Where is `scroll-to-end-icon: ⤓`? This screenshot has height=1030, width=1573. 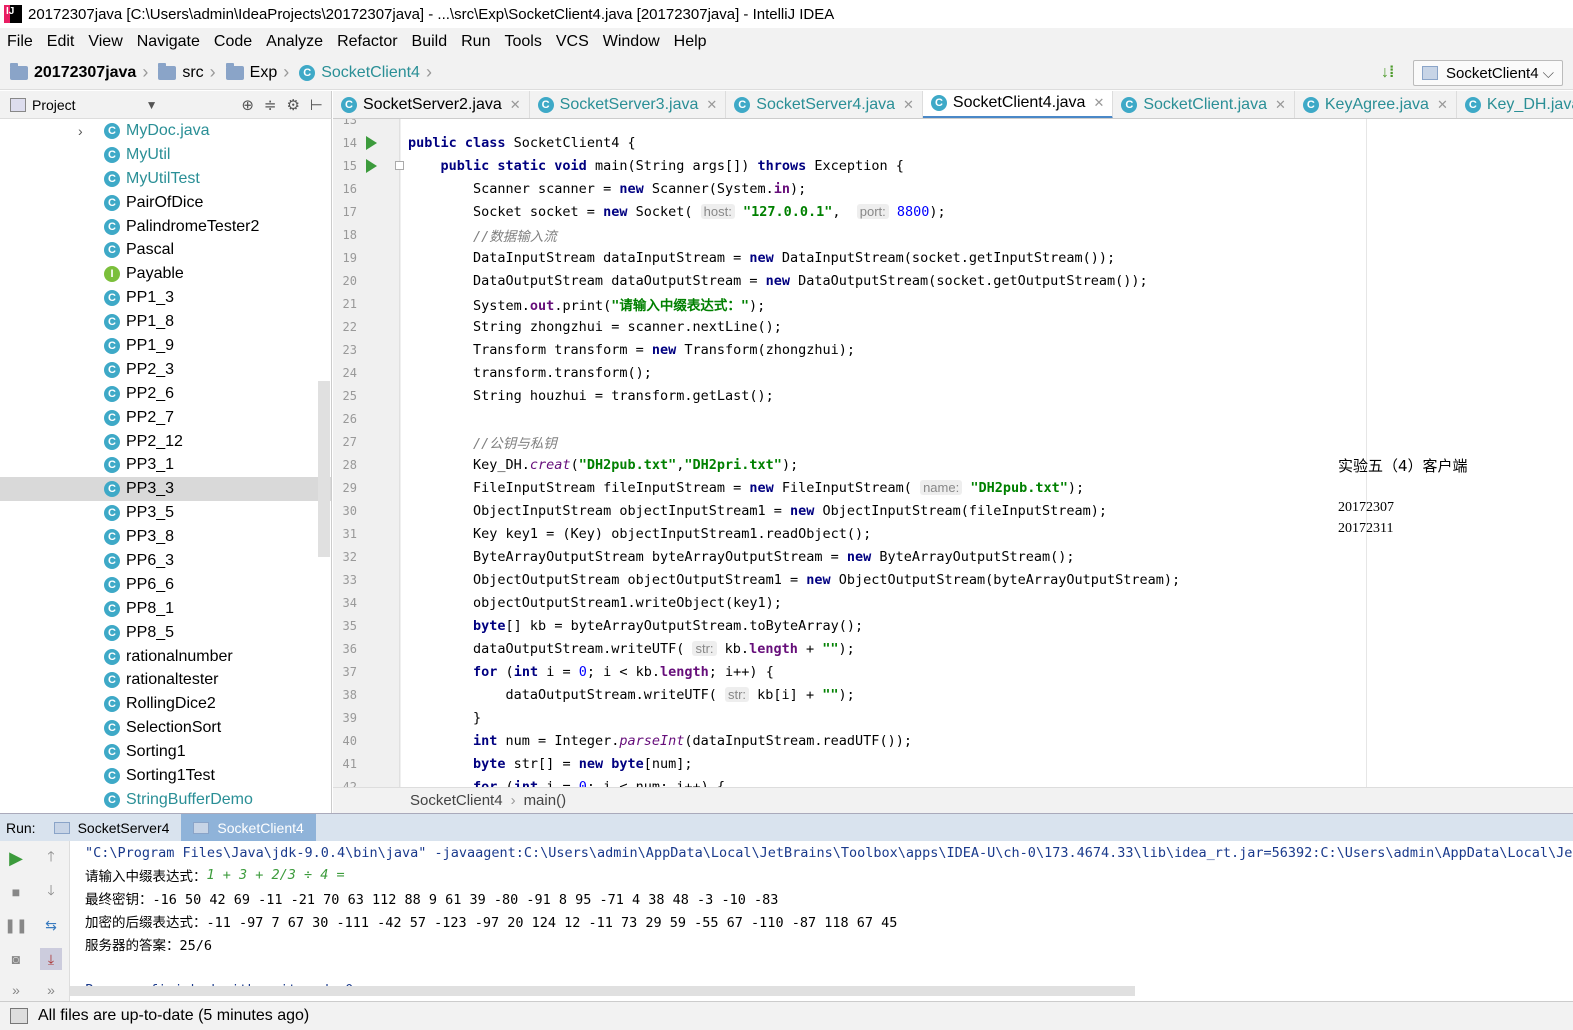 scroll-to-end-icon: ⤓ is located at coordinates (51, 959).